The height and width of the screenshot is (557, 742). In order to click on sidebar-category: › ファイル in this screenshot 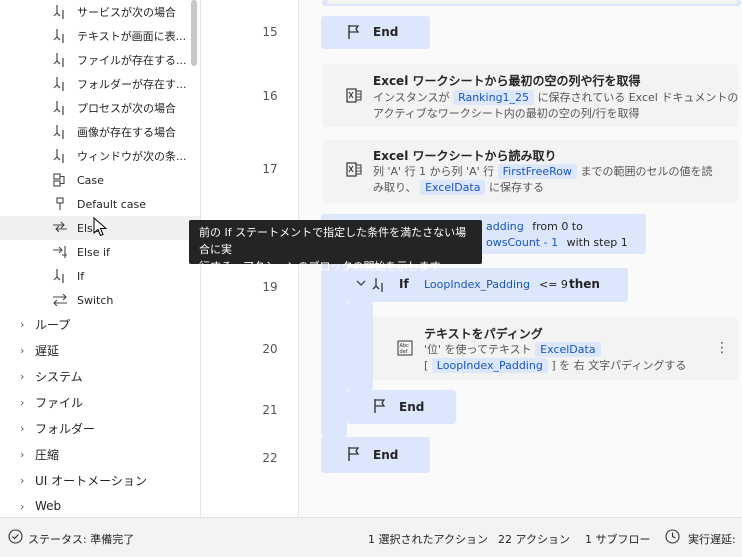, I will do `click(100, 402)`.